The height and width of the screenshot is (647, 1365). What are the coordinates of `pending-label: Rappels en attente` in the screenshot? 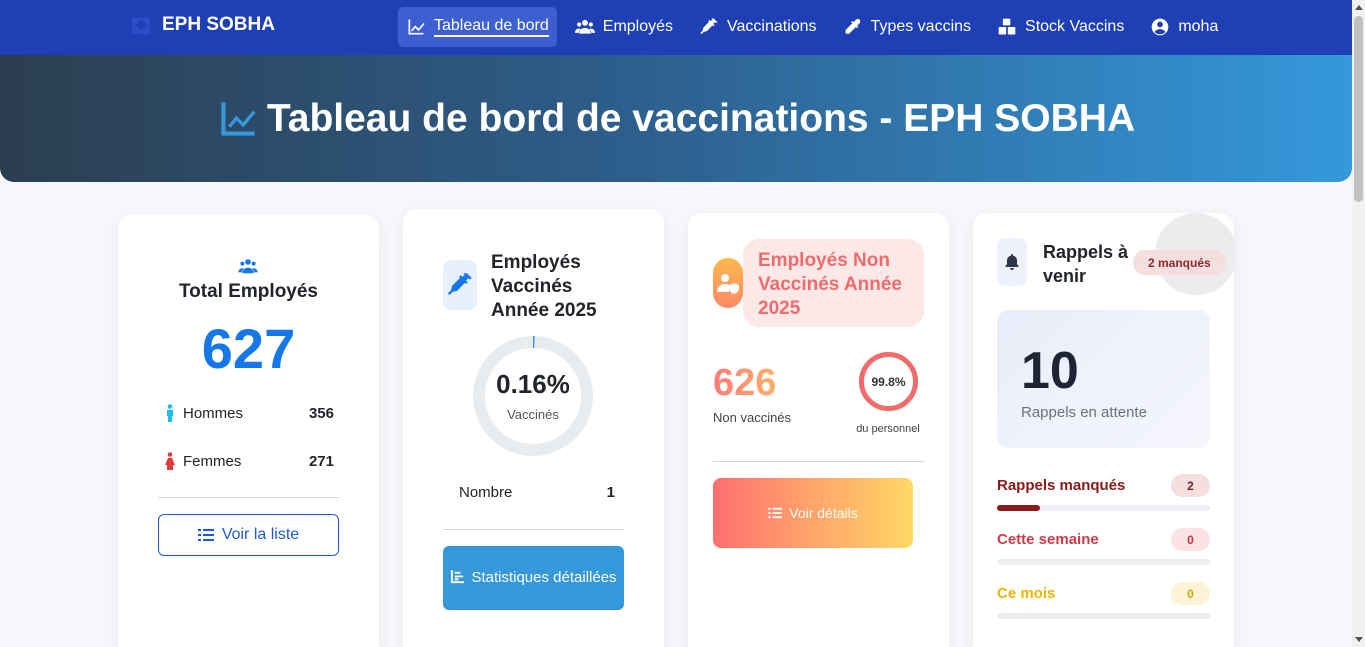 It's located at (1084, 412).